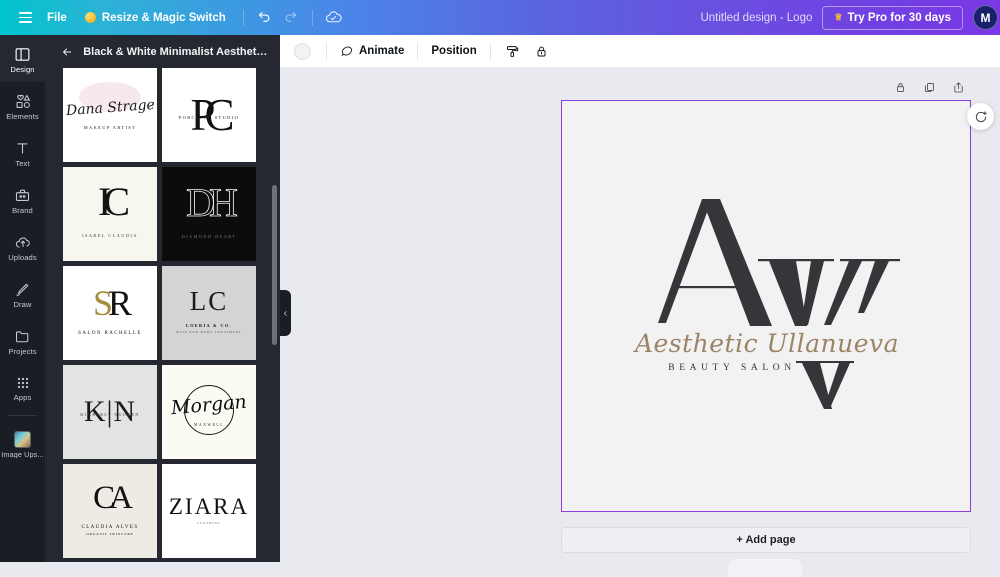 This screenshot has height=577, width=1000. I want to click on file-menu-label: File, so click(57, 17).